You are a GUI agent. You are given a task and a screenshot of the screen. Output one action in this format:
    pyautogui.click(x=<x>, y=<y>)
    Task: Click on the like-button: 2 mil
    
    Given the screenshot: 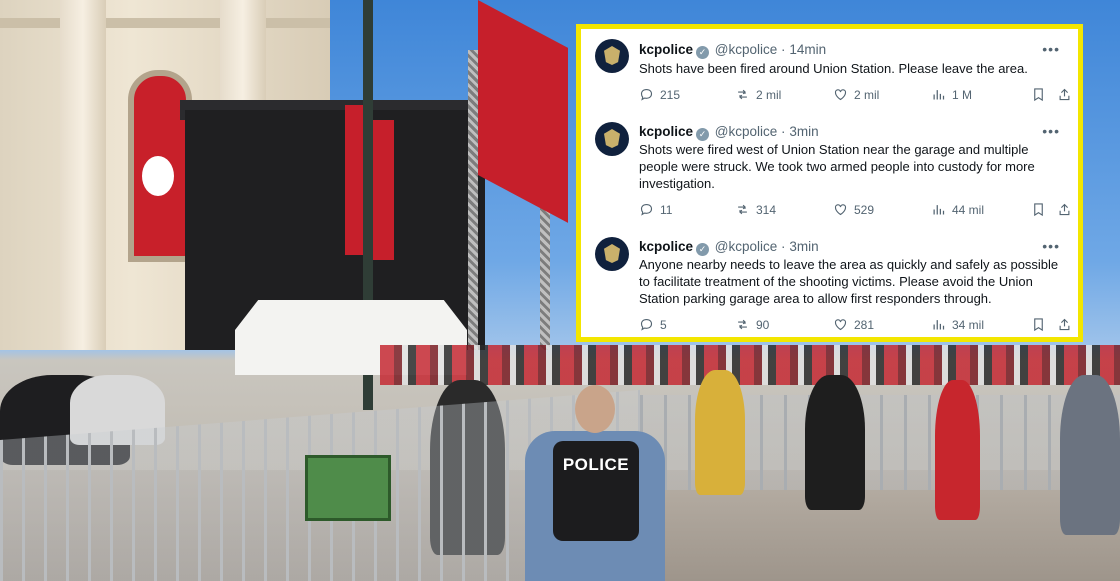 What is the action you would take?
    pyautogui.click(x=856, y=94)
    